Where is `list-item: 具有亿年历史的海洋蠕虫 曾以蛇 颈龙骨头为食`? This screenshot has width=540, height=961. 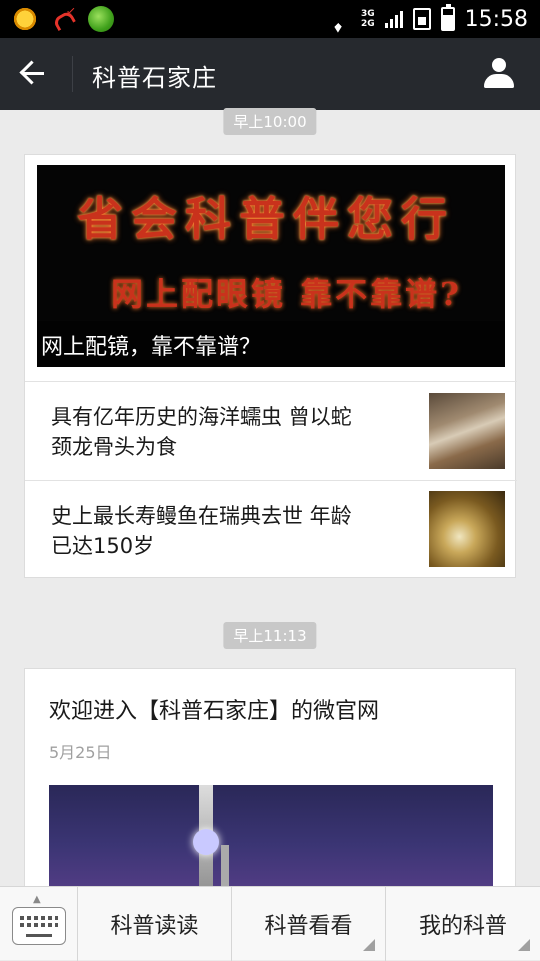 list-item: 具有亿年历史的海洋蠕虫 曾以蛇 颈龙骨头为食 is located at coordinates (271, 430).